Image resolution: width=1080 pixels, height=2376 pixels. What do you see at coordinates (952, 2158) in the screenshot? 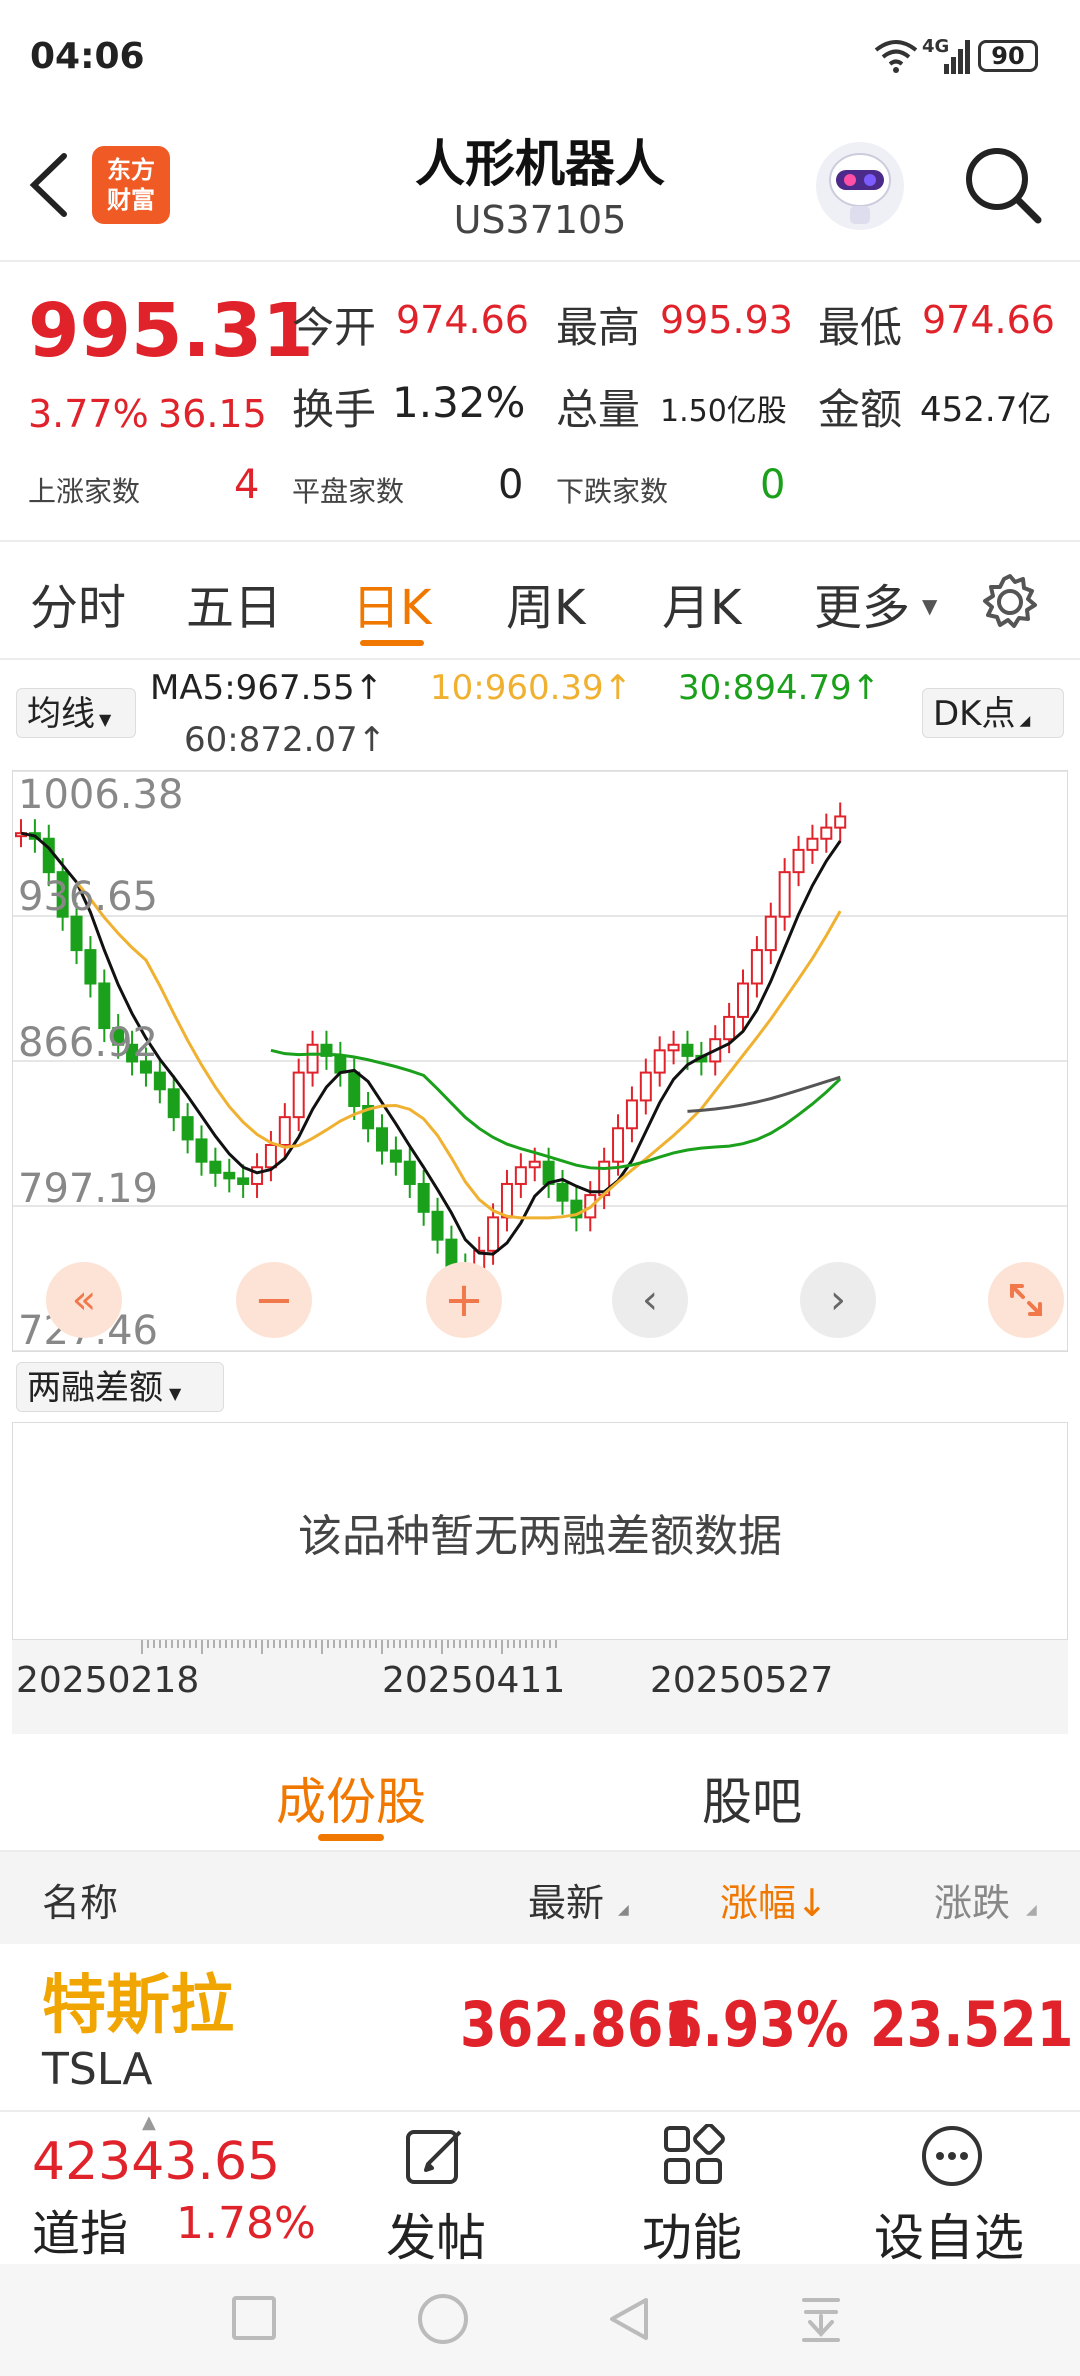
I see `more-dots-icon` at bounding box center [952, 2158].